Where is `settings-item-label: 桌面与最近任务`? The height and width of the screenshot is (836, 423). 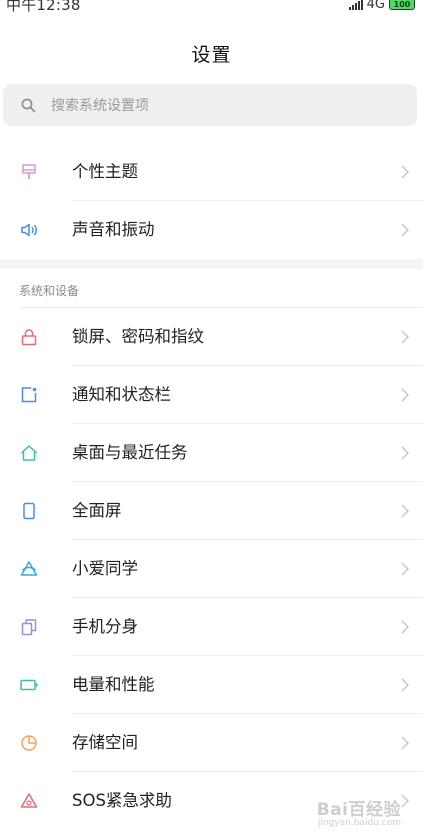 settings-item-label: 桌面与最近任务 is located at coordinates (130, 452).